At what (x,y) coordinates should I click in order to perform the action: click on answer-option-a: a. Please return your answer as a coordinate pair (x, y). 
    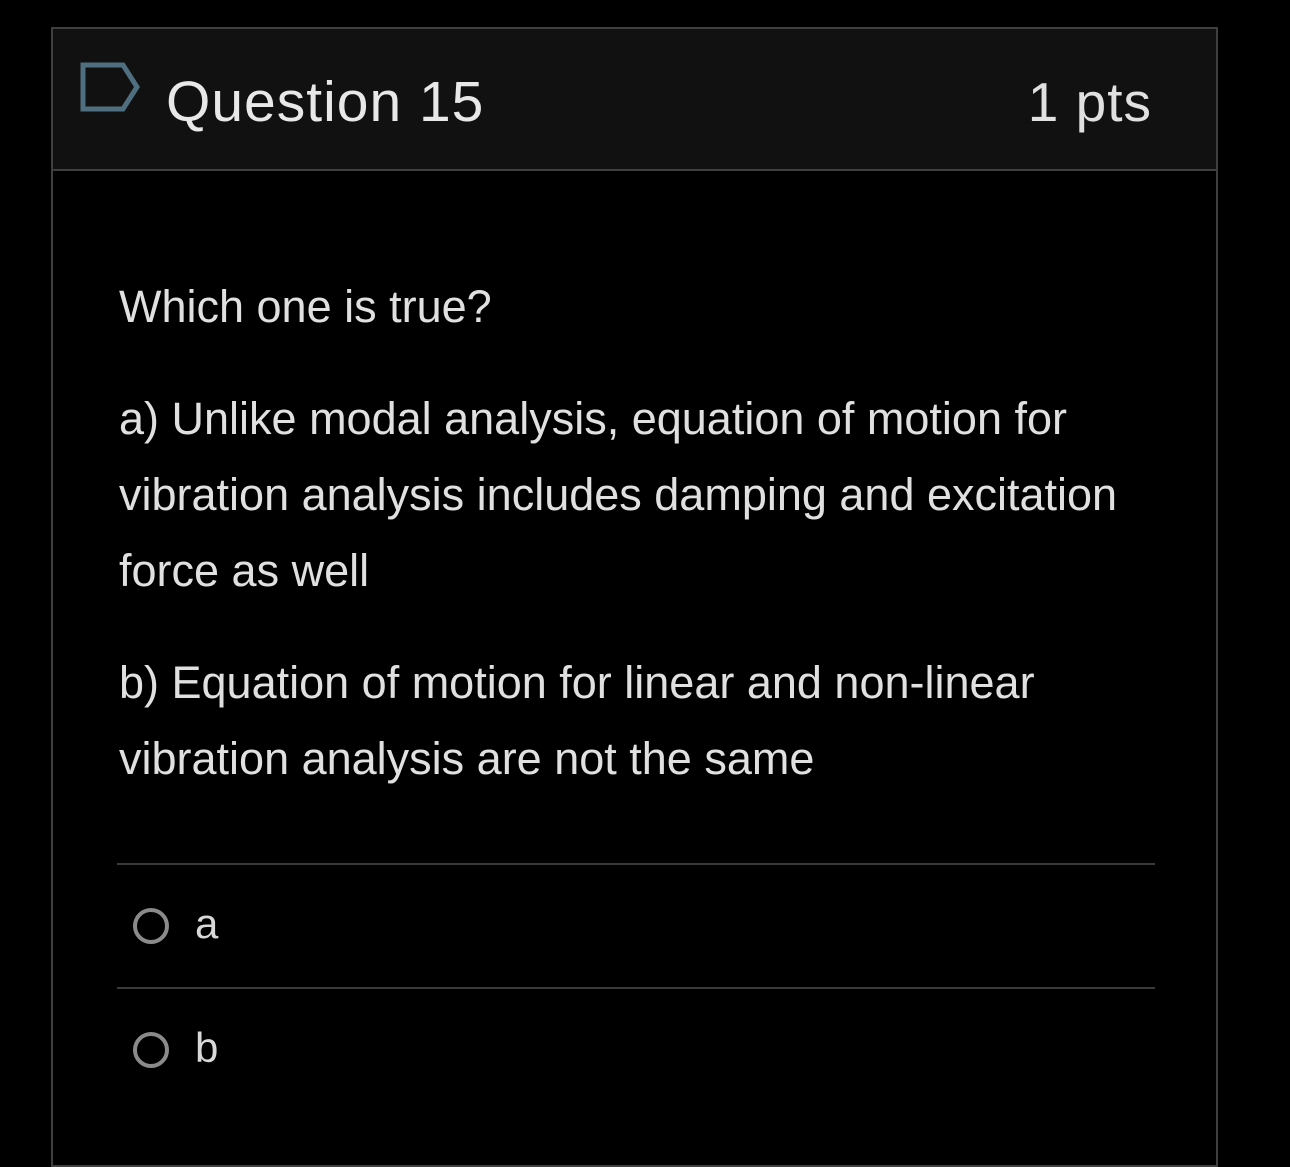
    Looking at the image, I should click on (636, 925).